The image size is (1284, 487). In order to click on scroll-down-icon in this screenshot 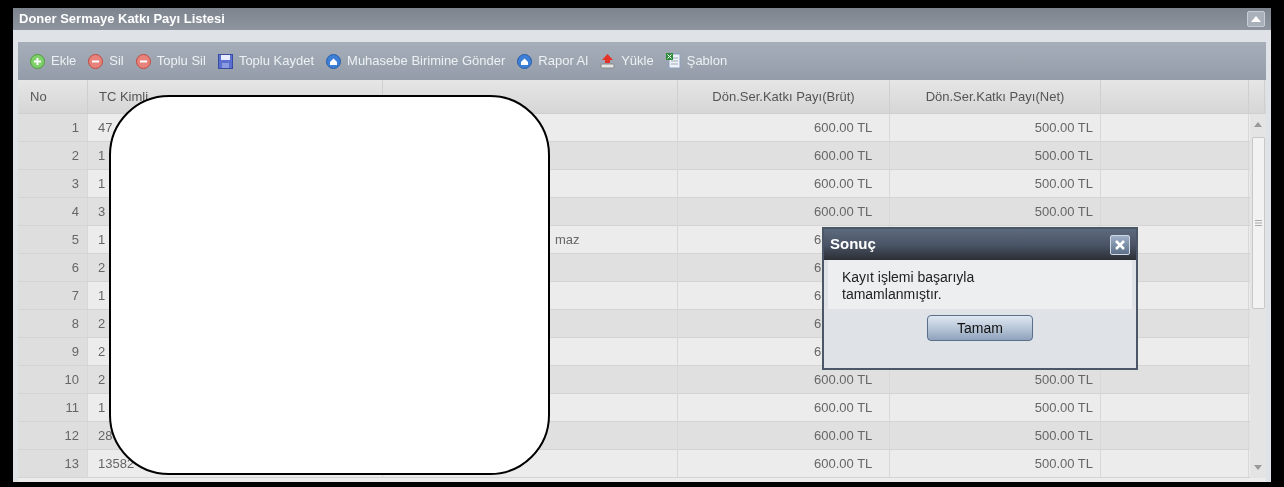, I will do `click(1258, 467)`.